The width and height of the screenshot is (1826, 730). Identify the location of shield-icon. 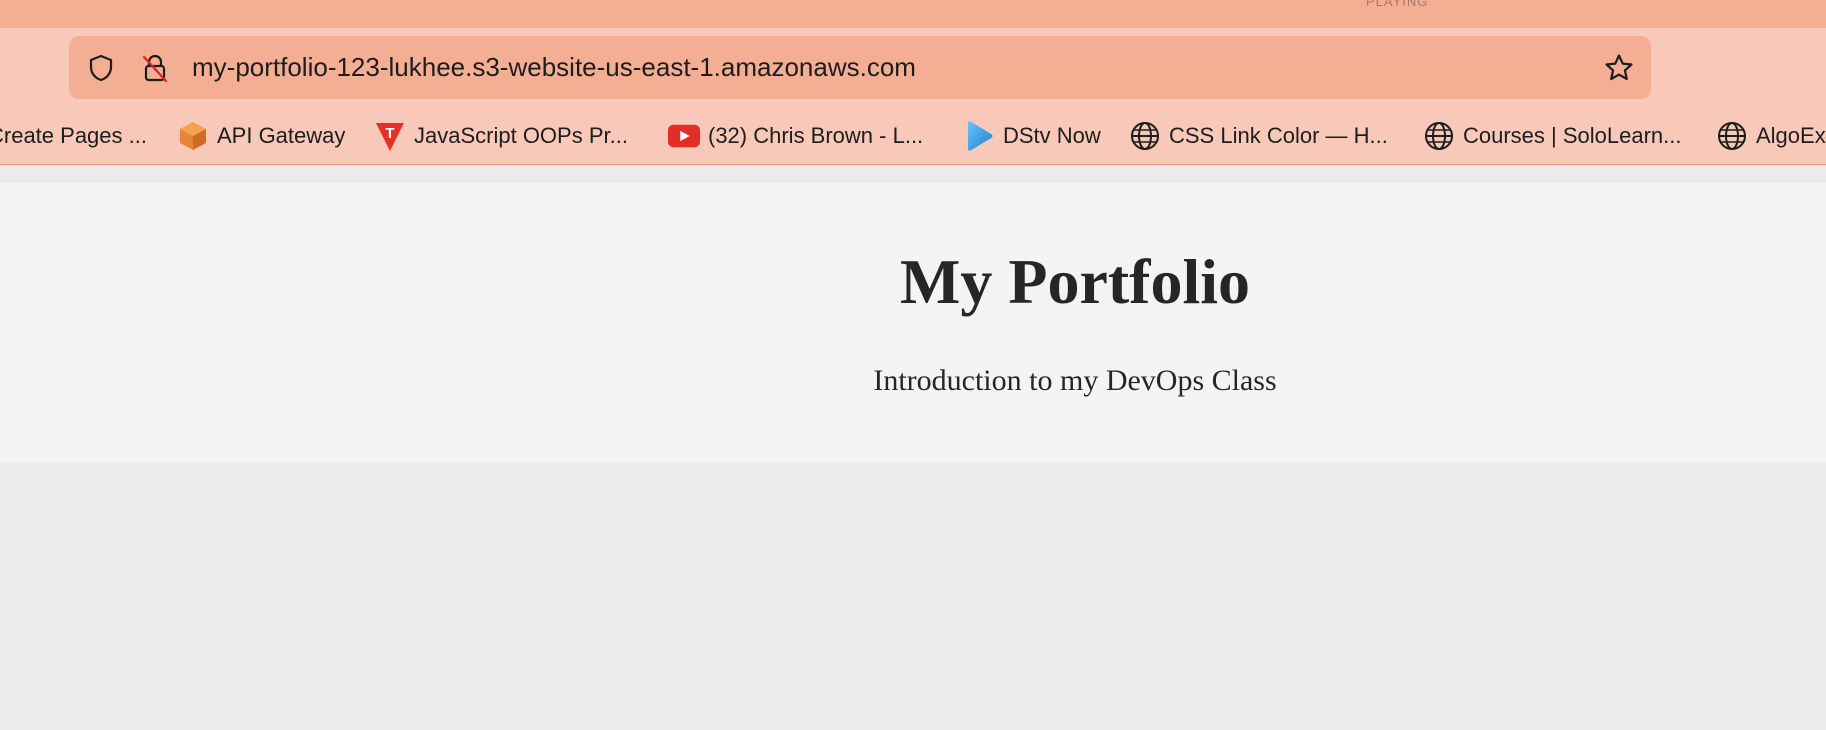
(101, 67).